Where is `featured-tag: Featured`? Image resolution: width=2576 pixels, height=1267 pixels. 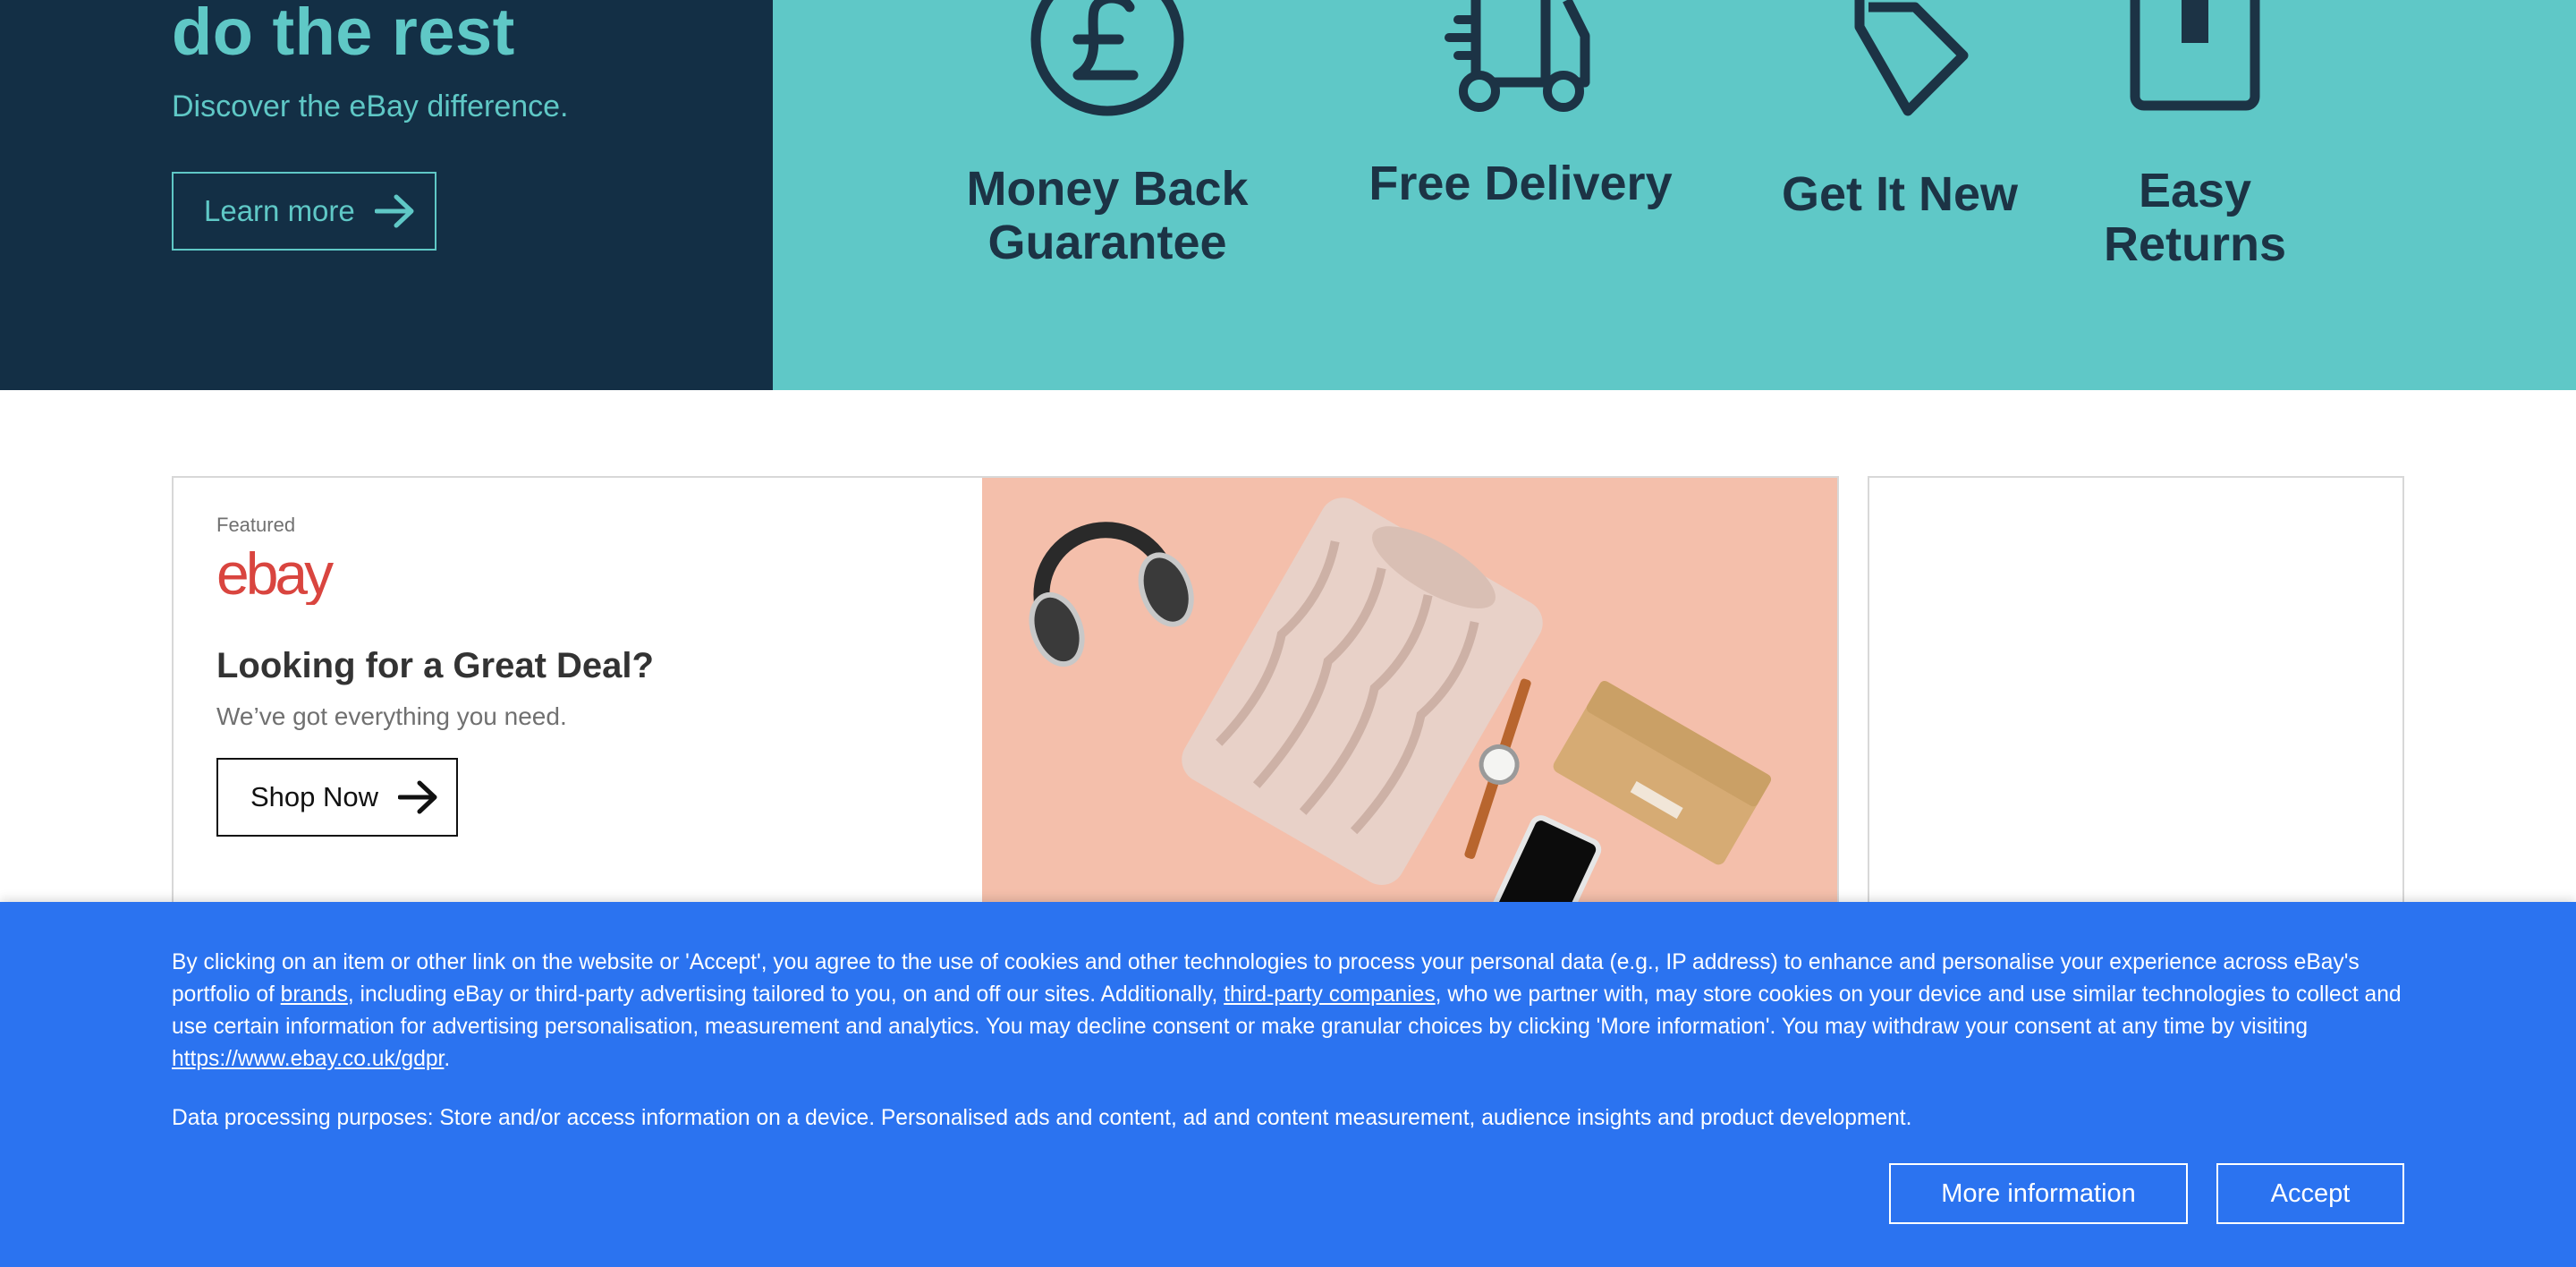 featured-tag: Featured is located at coordinates (256, 525).